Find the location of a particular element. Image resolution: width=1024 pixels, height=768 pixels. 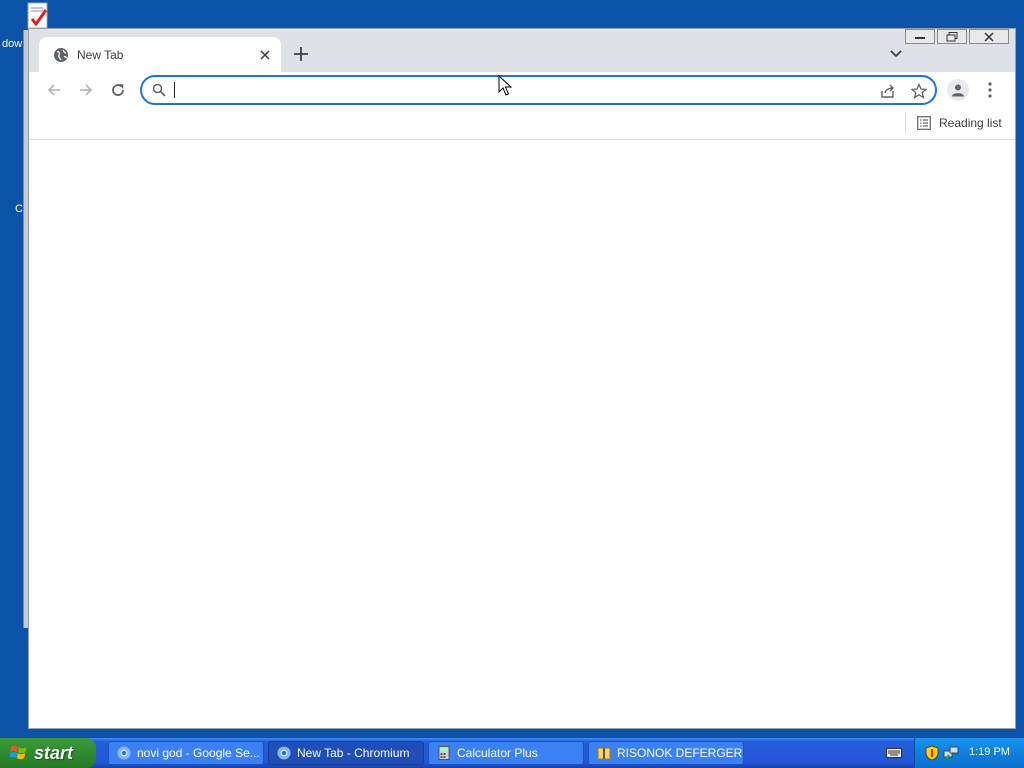

system-tray: 1:19 PM is located at coordinates (969, 753).